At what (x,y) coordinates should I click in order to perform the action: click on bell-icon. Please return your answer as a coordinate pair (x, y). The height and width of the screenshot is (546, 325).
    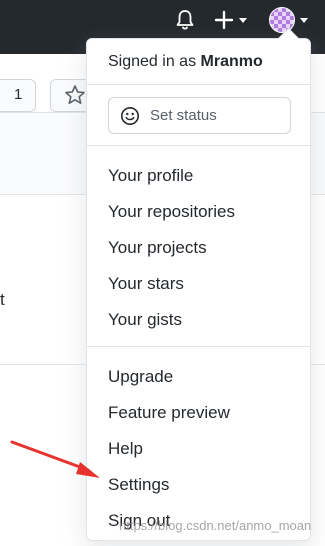
    Looking at the image, I should click on (185, 20).